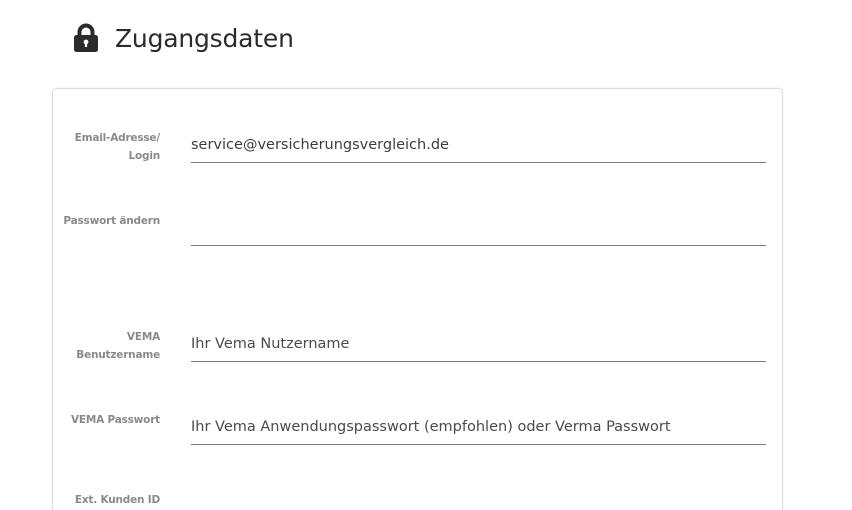 This screenshot has width=852, height=510. I want to click on vema-password-input, so click(478, 427).